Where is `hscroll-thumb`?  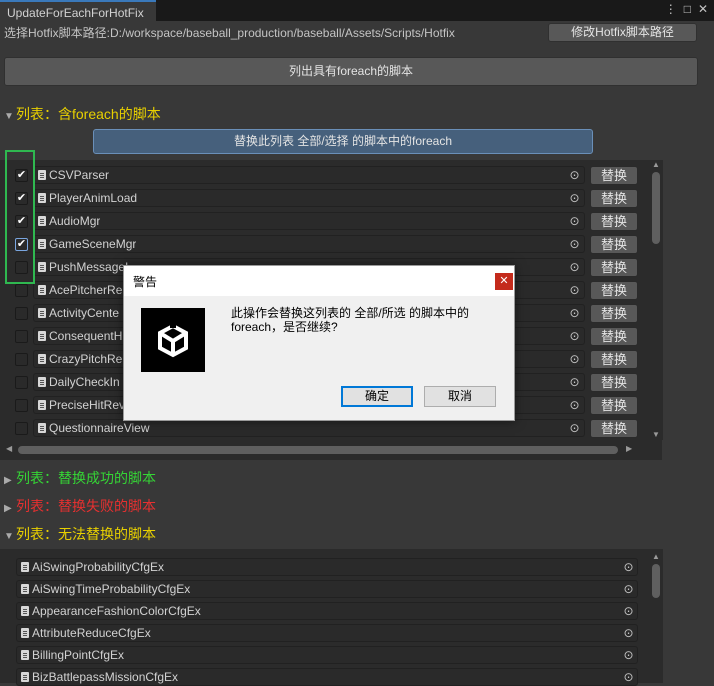
hscroll-thumb is located at coordinates (318, 450).